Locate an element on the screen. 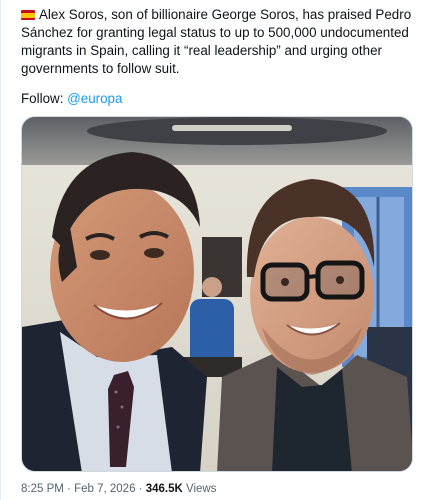  tweet-date-link: Feb 7, 2026 is located at coordinates (104, 489).